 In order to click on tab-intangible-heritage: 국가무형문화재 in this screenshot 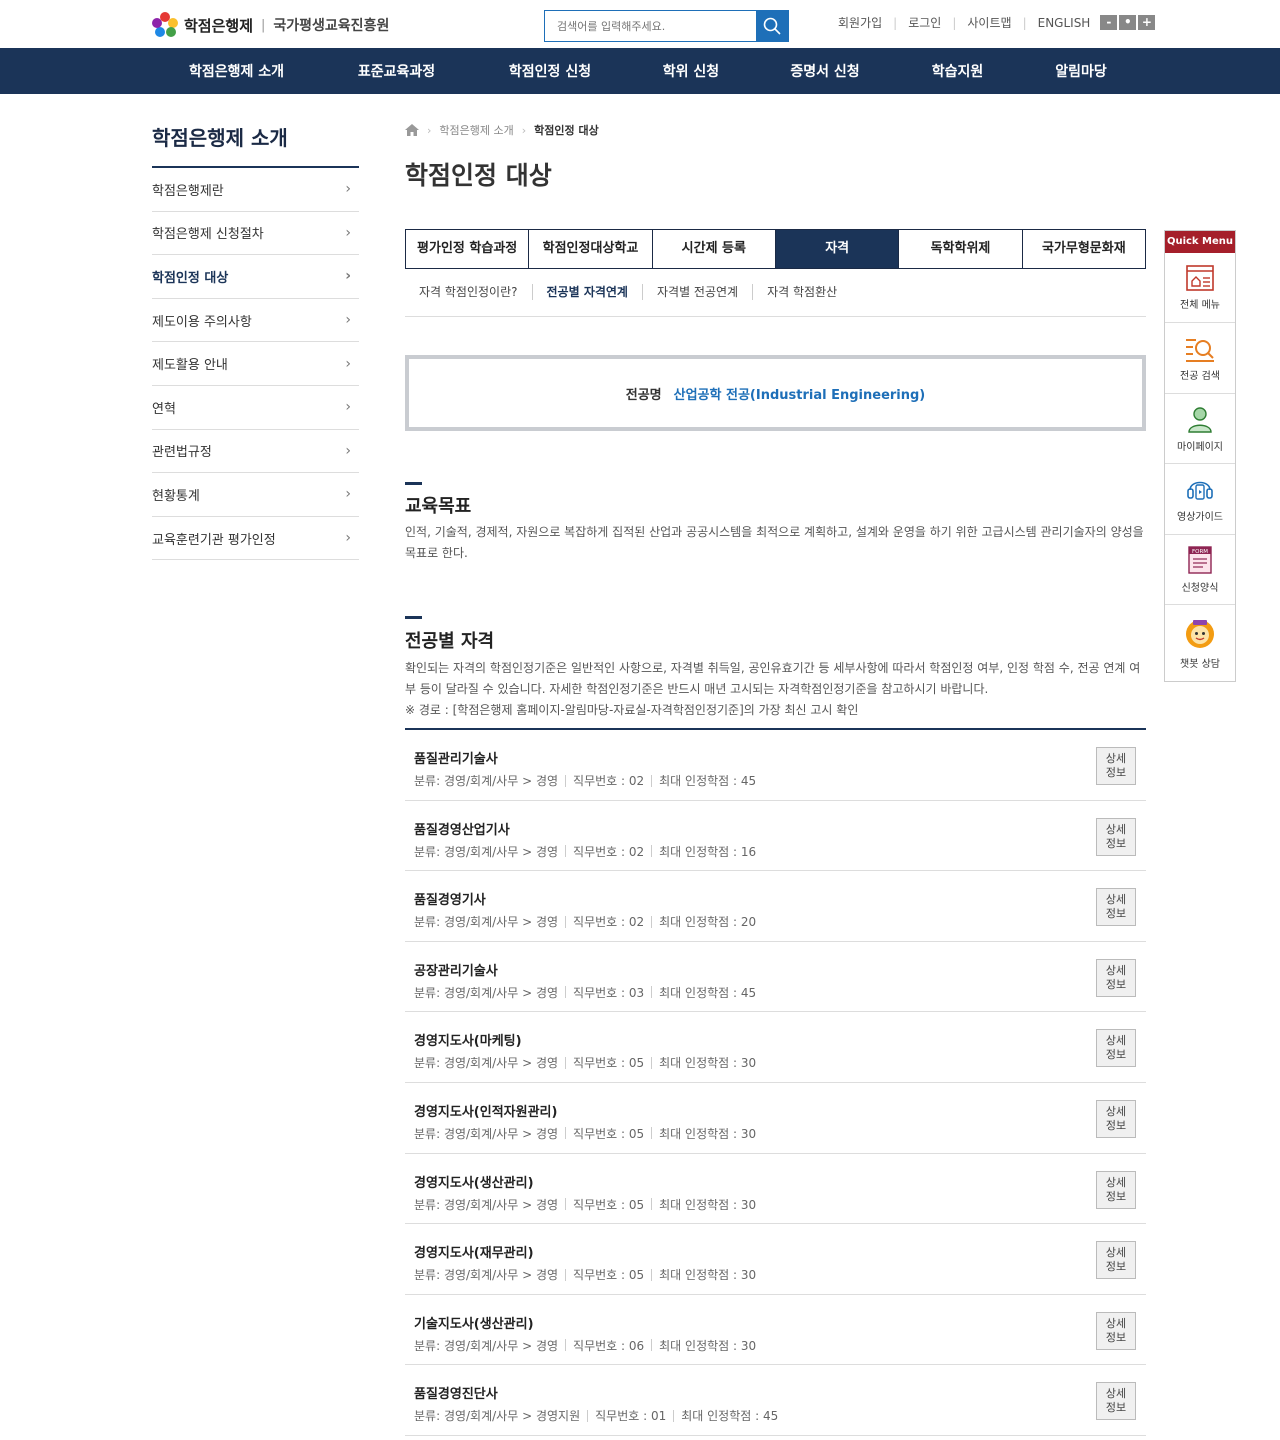, I will do `click(1084, 249)`.